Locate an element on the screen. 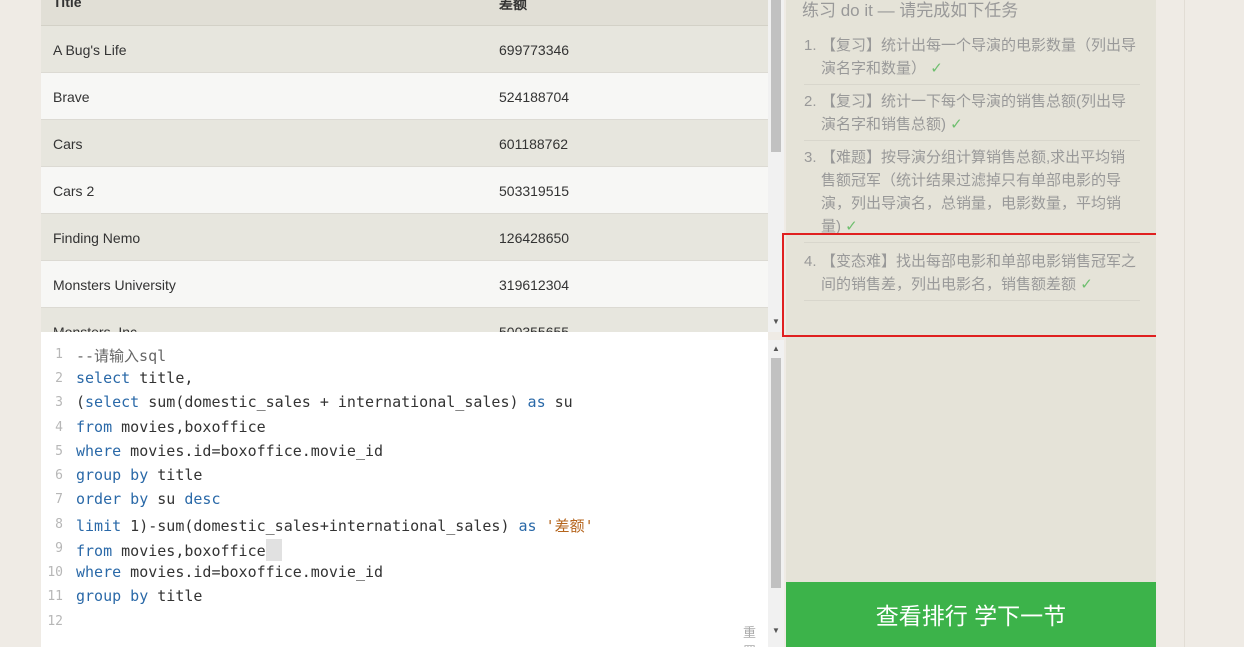  cell-title: Cars is located at coordinates (68, 144).